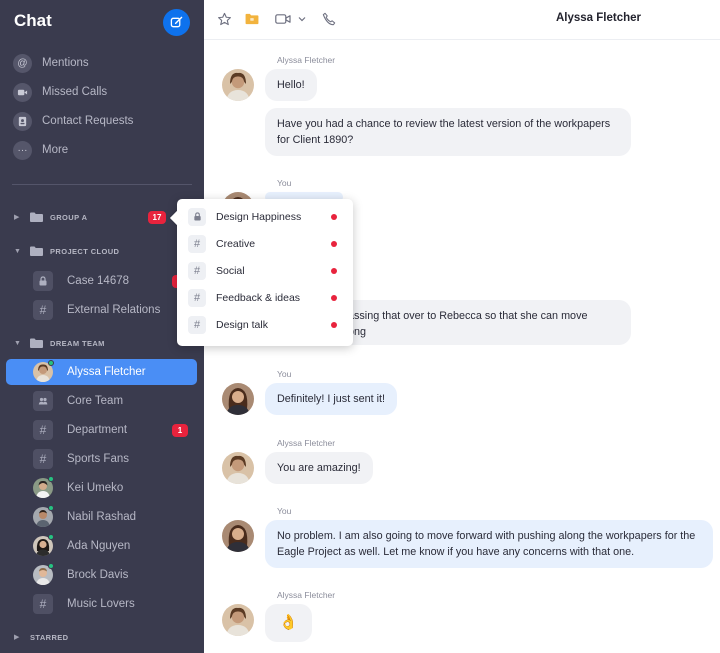  What do you see at coordinates (98, 459) in the screenshot?
I see `sidebar-item-label: Sports Fans` at bounding box center [98, 459].